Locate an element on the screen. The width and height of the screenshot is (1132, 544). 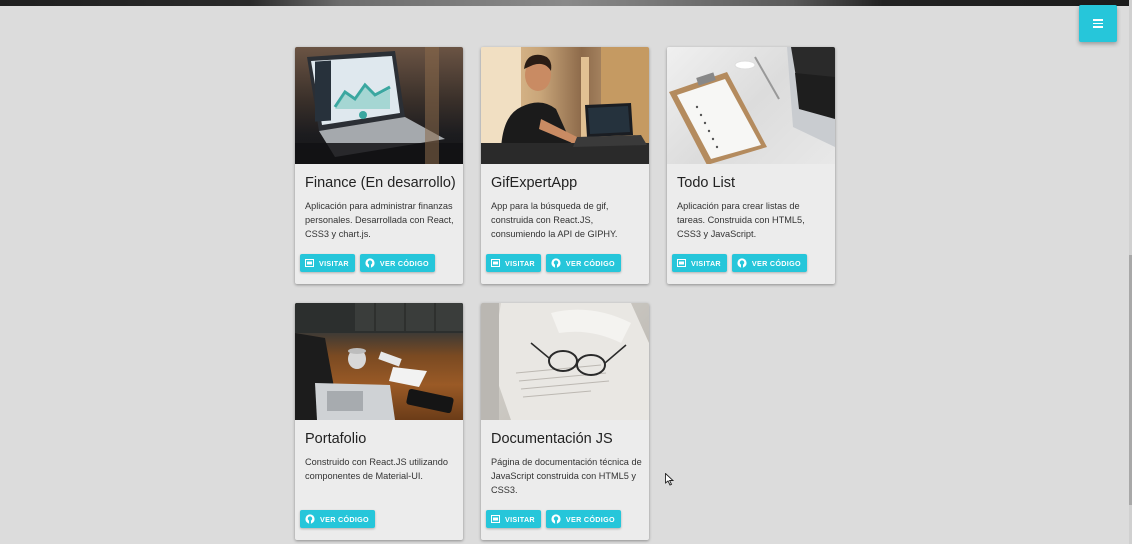
header-image-strip is located at coordinates (566, 3).